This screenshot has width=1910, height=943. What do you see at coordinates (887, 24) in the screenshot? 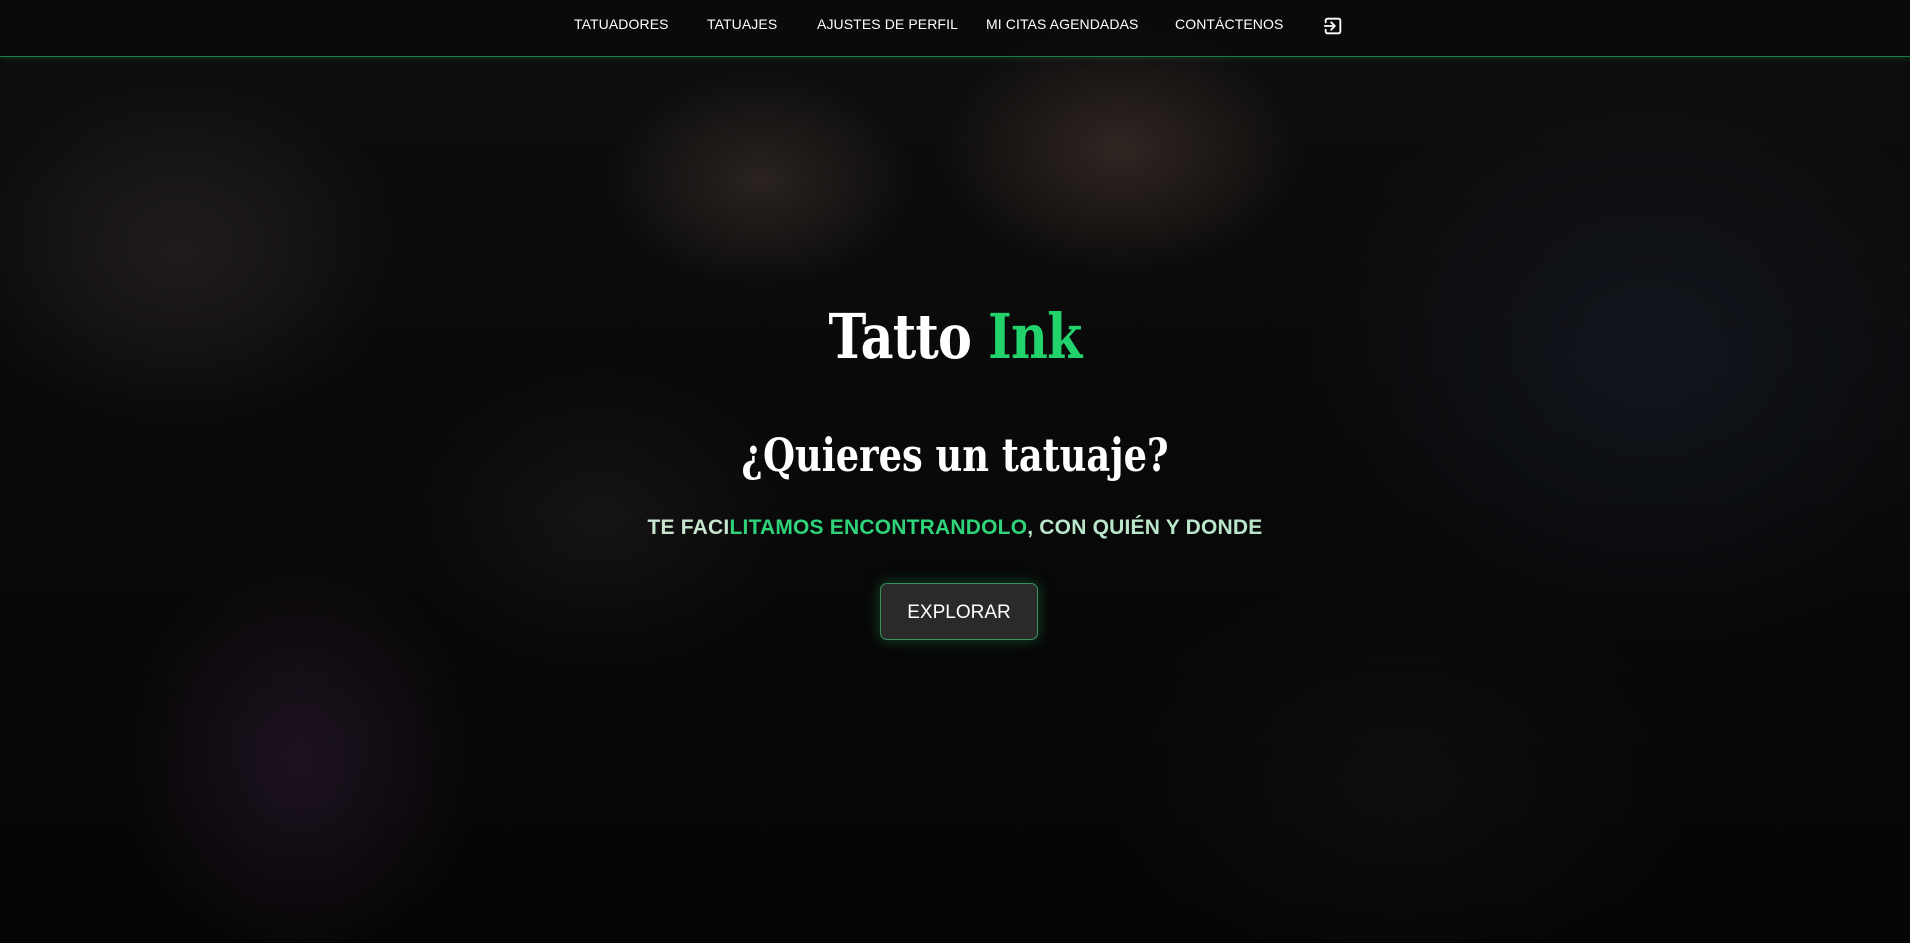
I see `nav-item-ajustes-de-perfil: AJUSTES DE PERFIL` at bounding box center [887, 24].